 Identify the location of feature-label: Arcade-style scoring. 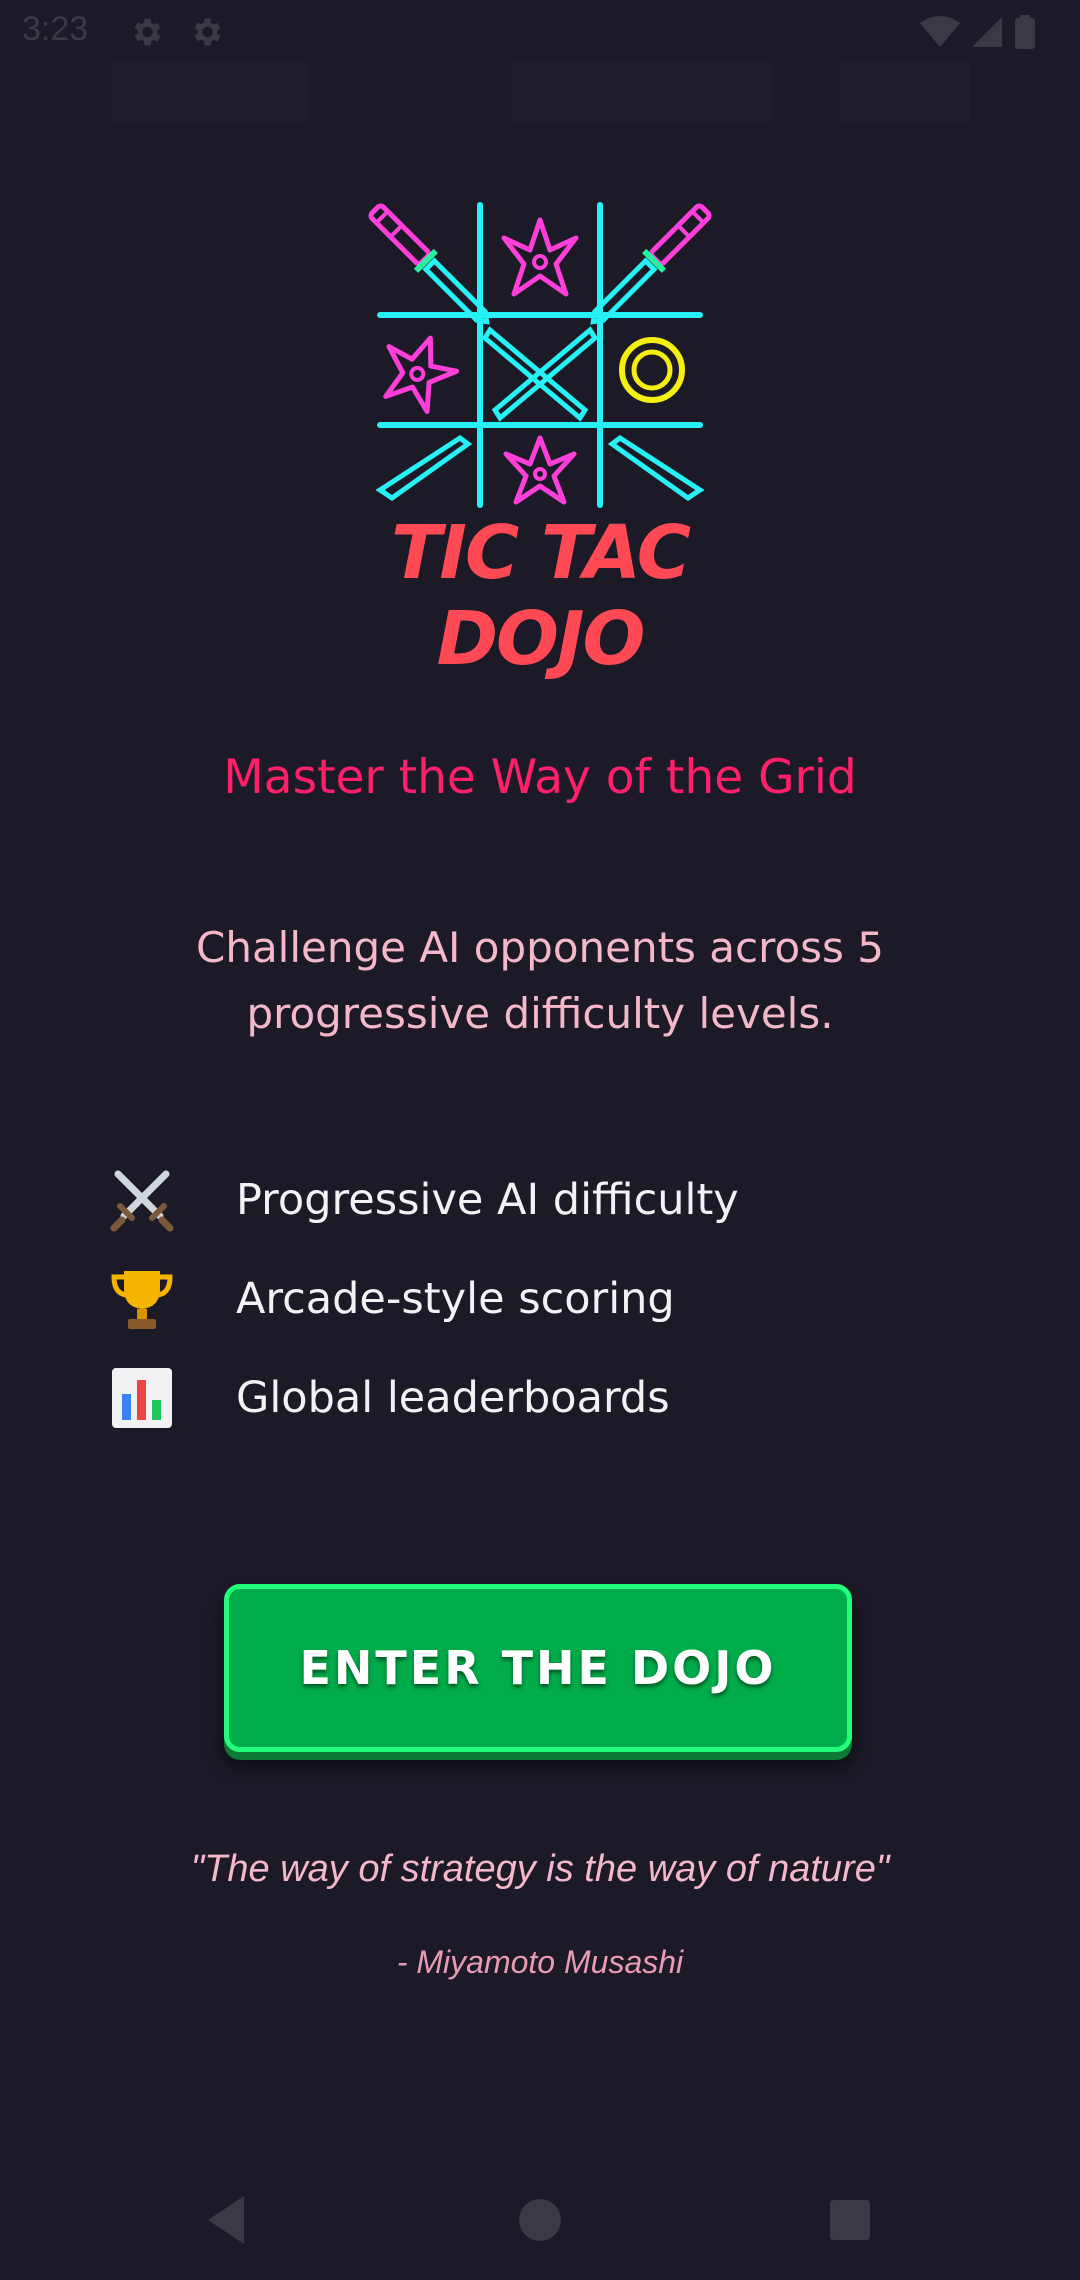
(455, 1298).